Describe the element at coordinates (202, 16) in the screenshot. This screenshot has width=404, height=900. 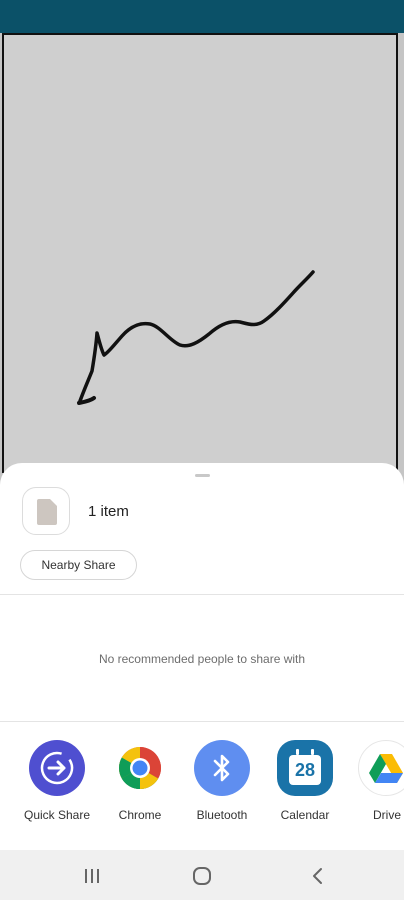
I see `status-bar` at that location.